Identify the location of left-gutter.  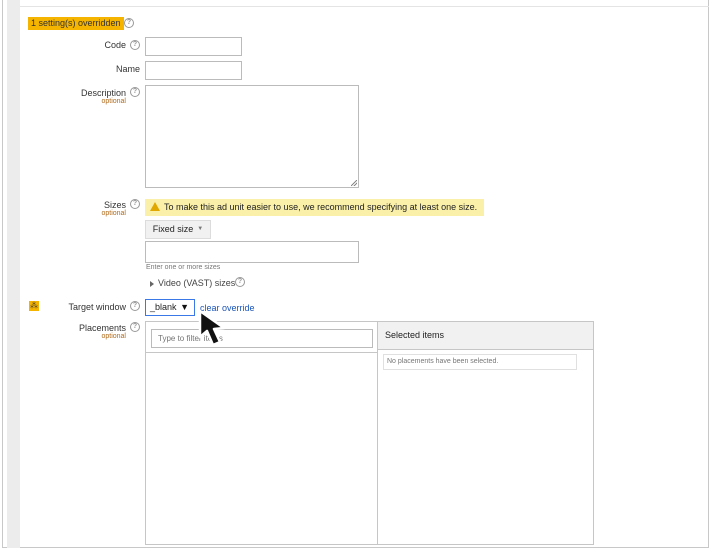
(13, 274).